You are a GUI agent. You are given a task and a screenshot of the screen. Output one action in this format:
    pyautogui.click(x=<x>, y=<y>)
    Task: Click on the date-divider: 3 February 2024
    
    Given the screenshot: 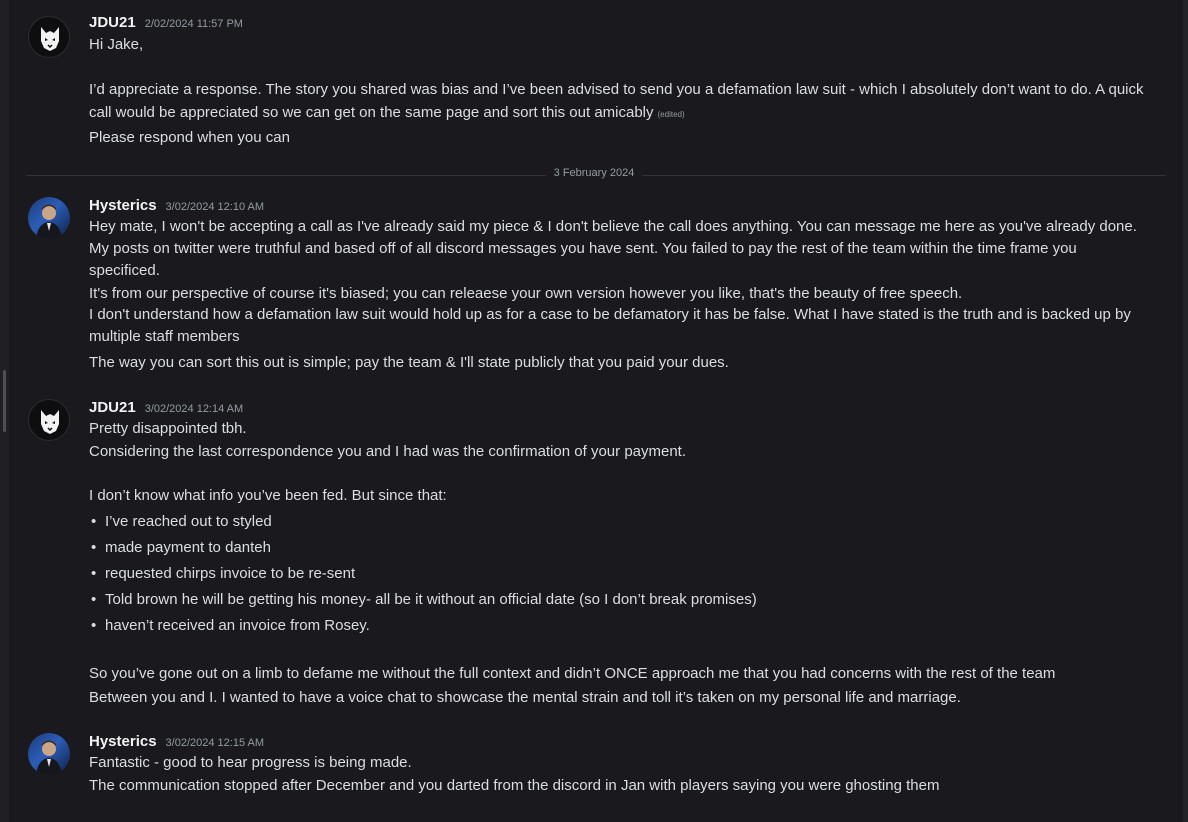 What is the action you would take?
    pyautogui.click(x=594, y=173)
    